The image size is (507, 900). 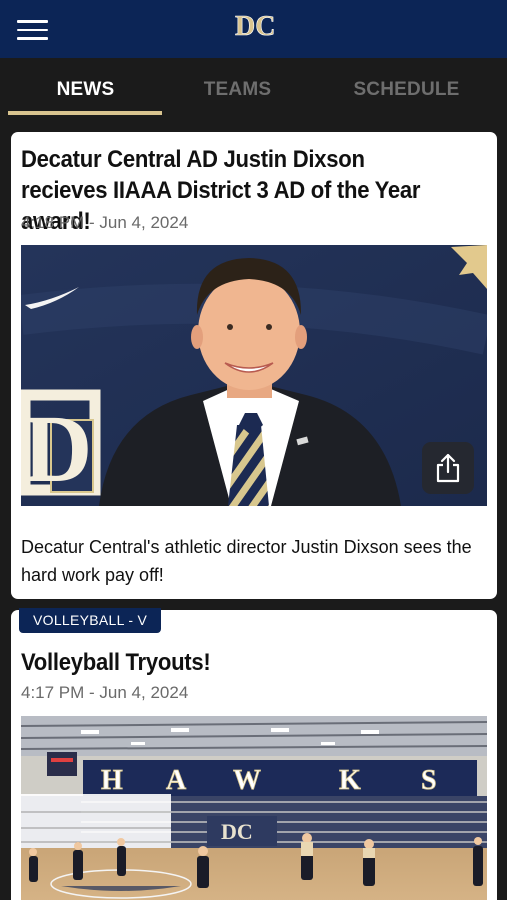 I want to click on dc-wall-logo: D, so click(x=61, y=445).